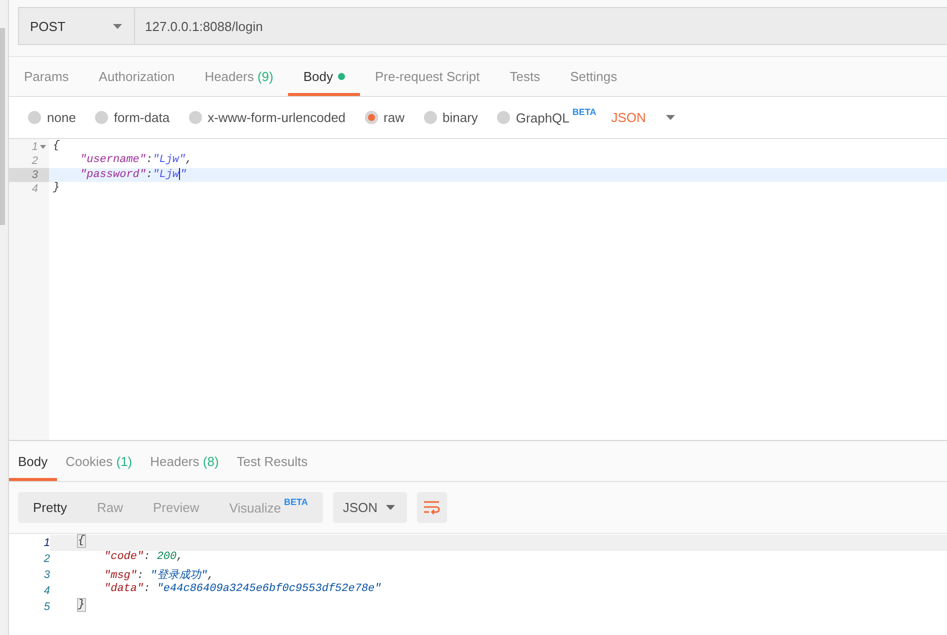  Describe the element at coordinates (137, 76) in the screenshot. I see `request-tab: Authorization` at that location.